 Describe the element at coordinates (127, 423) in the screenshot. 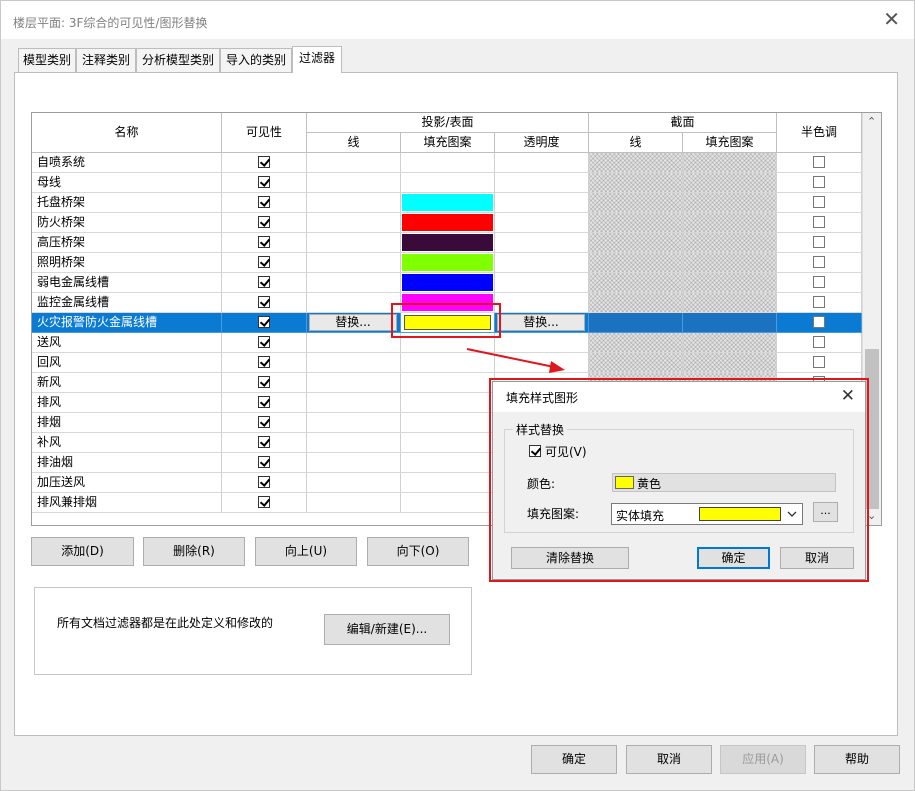

I see `row-name-cell: 排烟` at that location.